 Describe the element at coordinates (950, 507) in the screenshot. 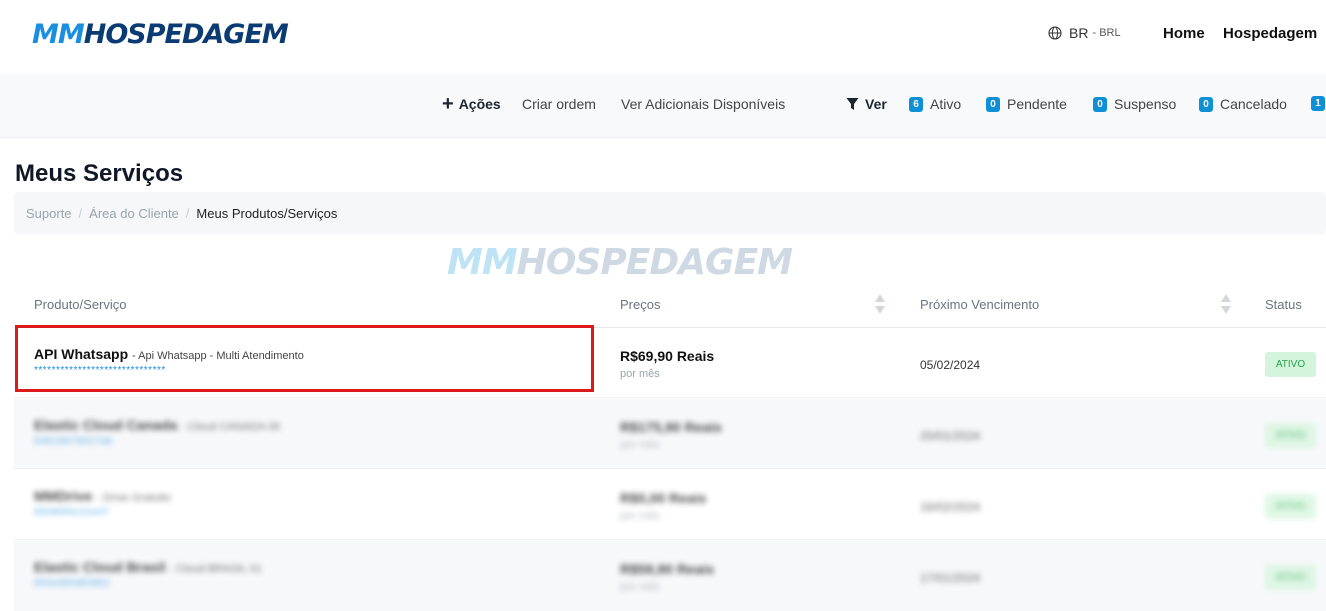

I see `due-date: 16/02/2024` at that location.